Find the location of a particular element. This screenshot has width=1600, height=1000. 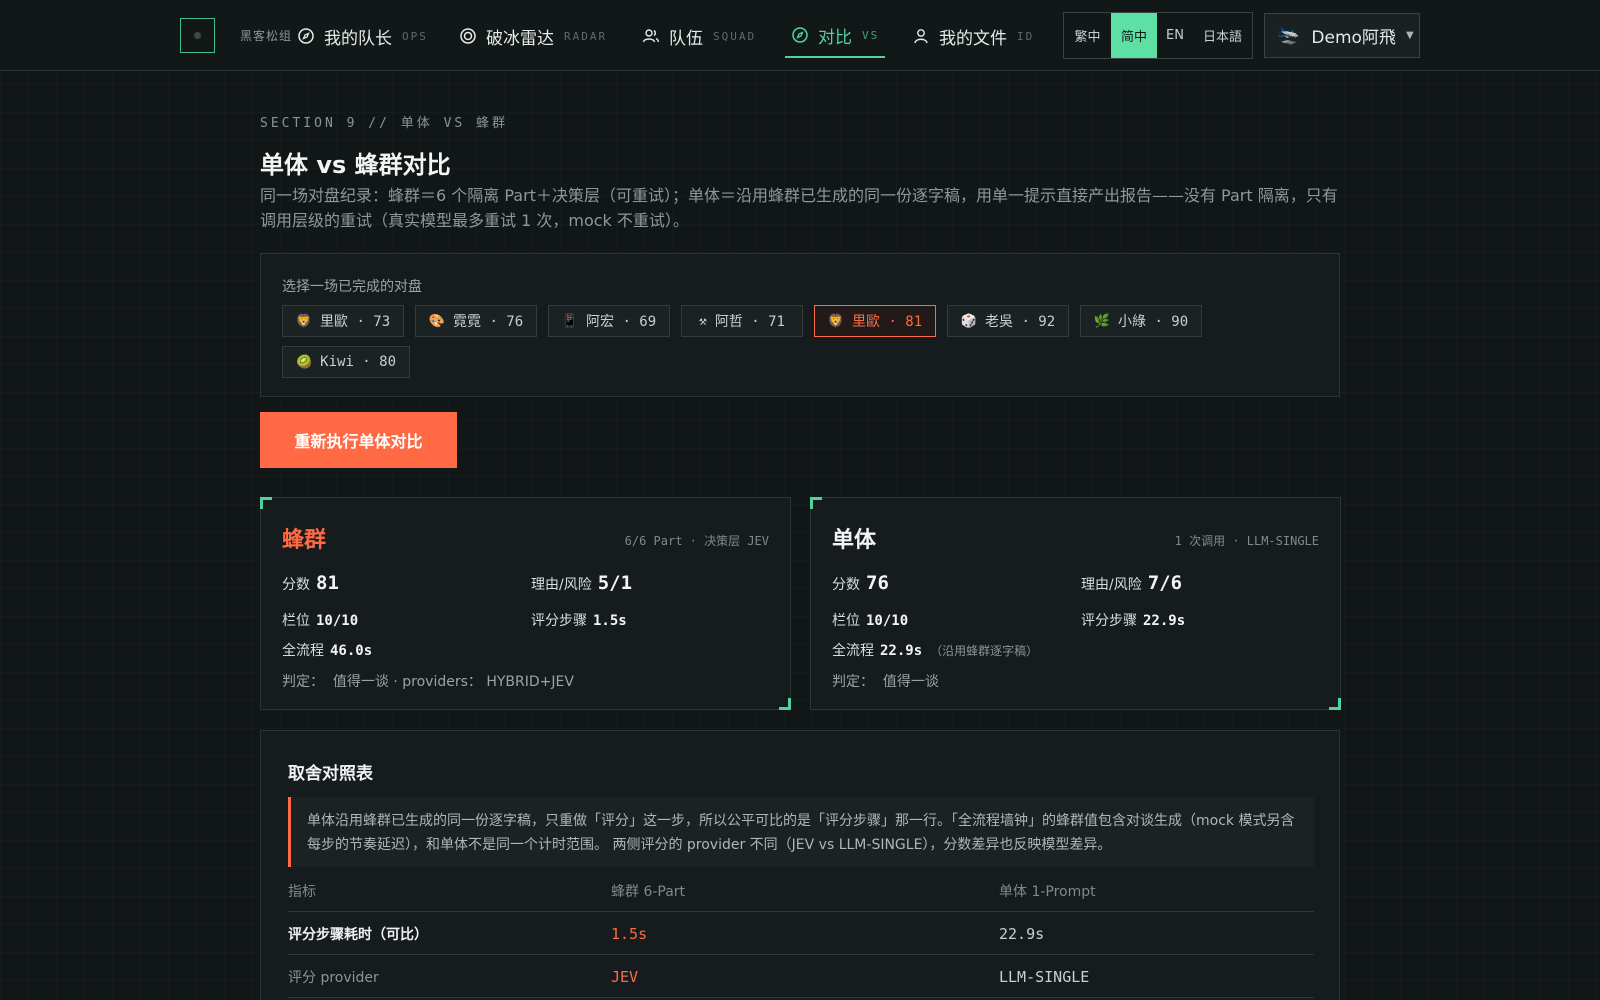

verdict: 判定： 值得一谈 is located at coordinates (885, 682).